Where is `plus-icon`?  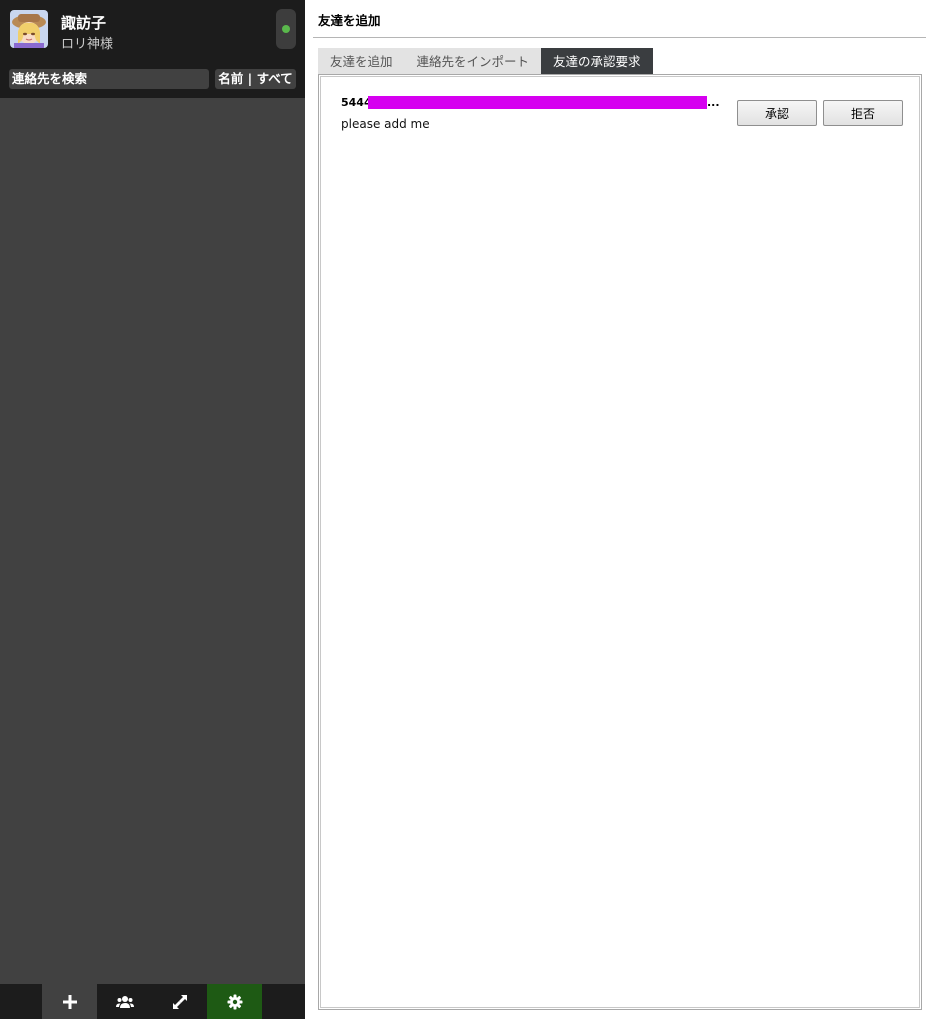
plus-icon is located at coordinates (69, 1001).